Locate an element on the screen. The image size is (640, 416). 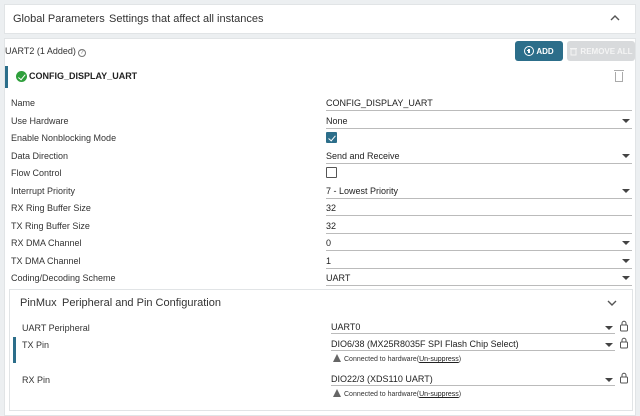
uart-module-title-text: UART2 (1 Added) is located at coordinates (40, 51).